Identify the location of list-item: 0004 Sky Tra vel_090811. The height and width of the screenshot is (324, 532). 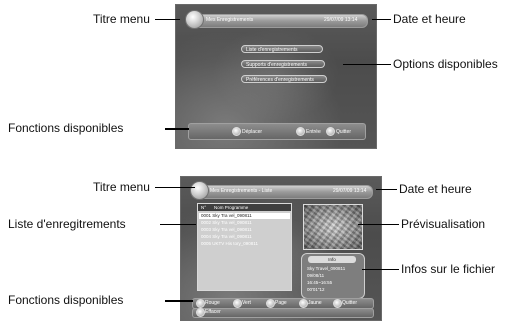
(244, 237).